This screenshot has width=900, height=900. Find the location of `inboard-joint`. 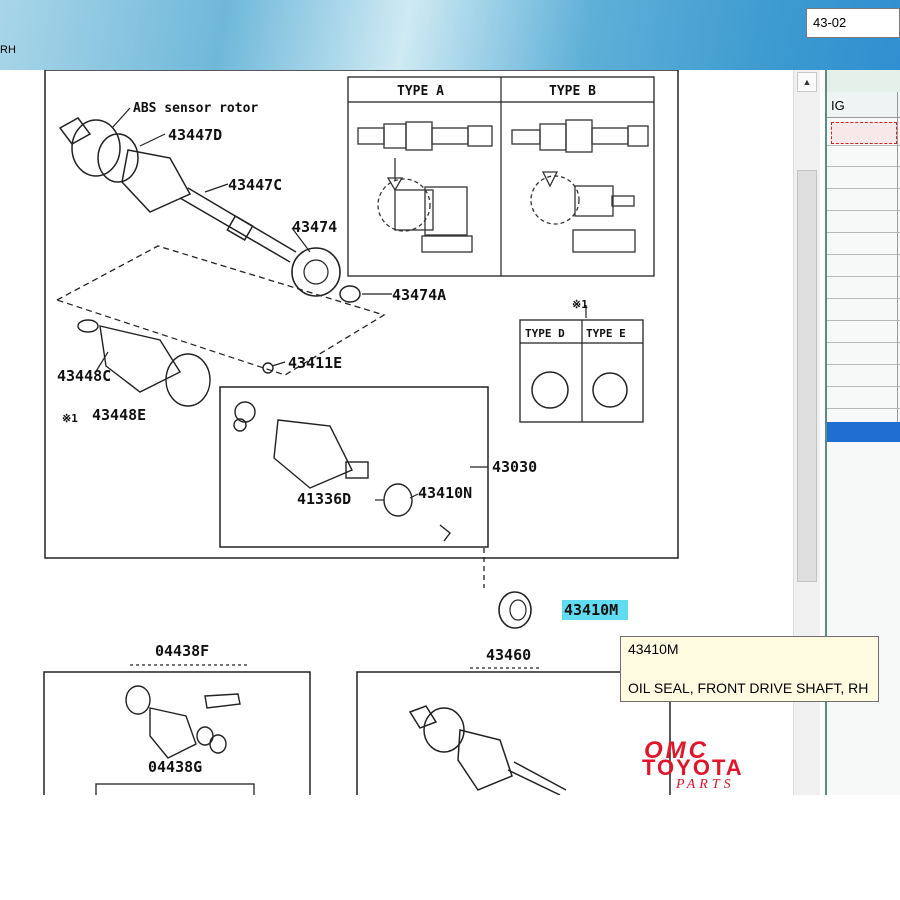

inboard-joint is located at coordinates (342, 452).